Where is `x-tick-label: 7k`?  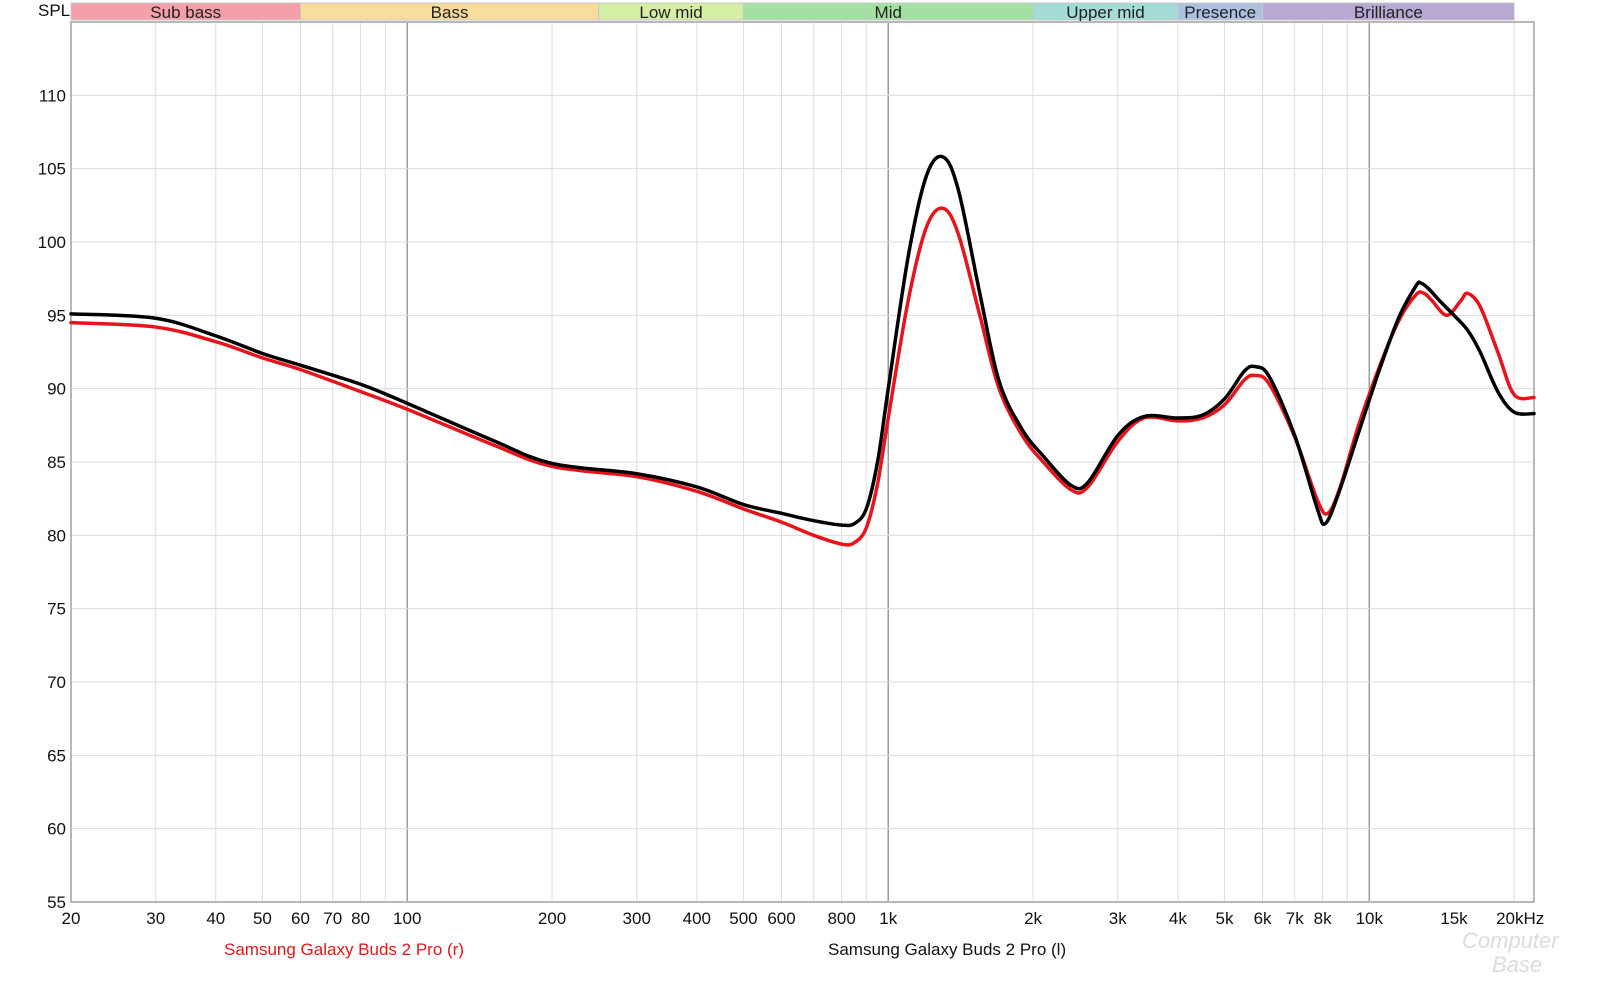
x-tick-label: 7k is located at coordinates (1295, 918).